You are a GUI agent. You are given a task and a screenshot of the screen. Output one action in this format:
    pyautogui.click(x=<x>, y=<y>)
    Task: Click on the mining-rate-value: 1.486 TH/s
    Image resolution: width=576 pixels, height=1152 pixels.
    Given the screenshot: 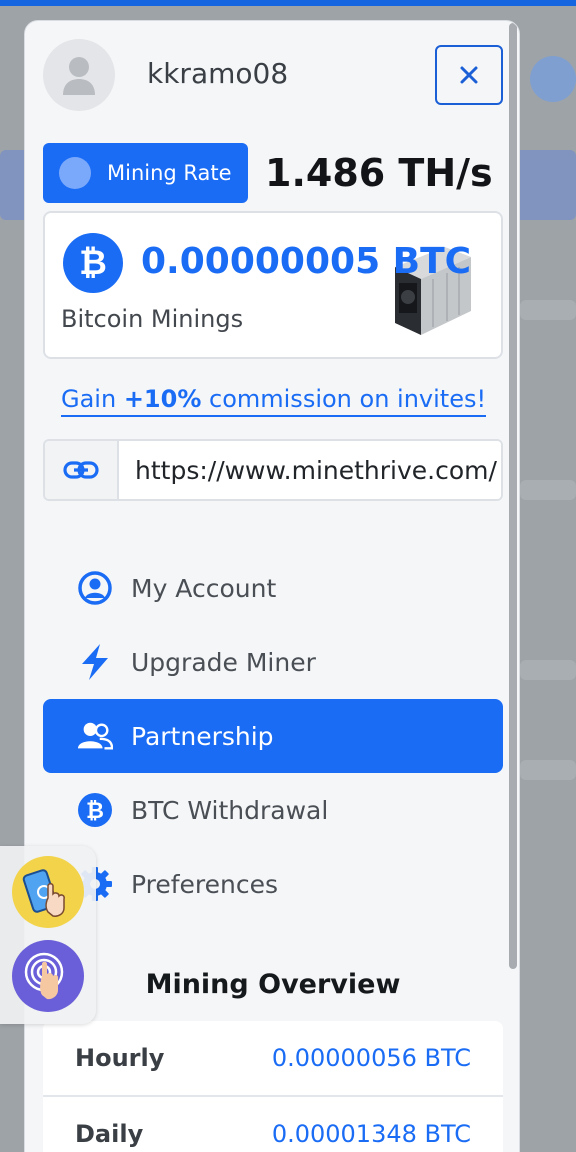 What is the action you would take?
    pyautogui.click(x=379, y=173)
    